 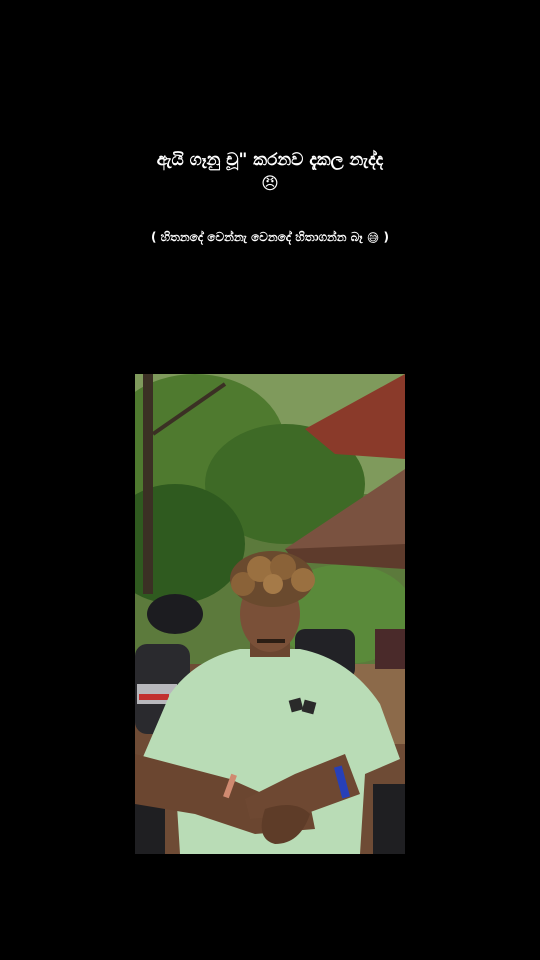 I want to click on caption-subtitle-end: ), so click(x=384, y=237).